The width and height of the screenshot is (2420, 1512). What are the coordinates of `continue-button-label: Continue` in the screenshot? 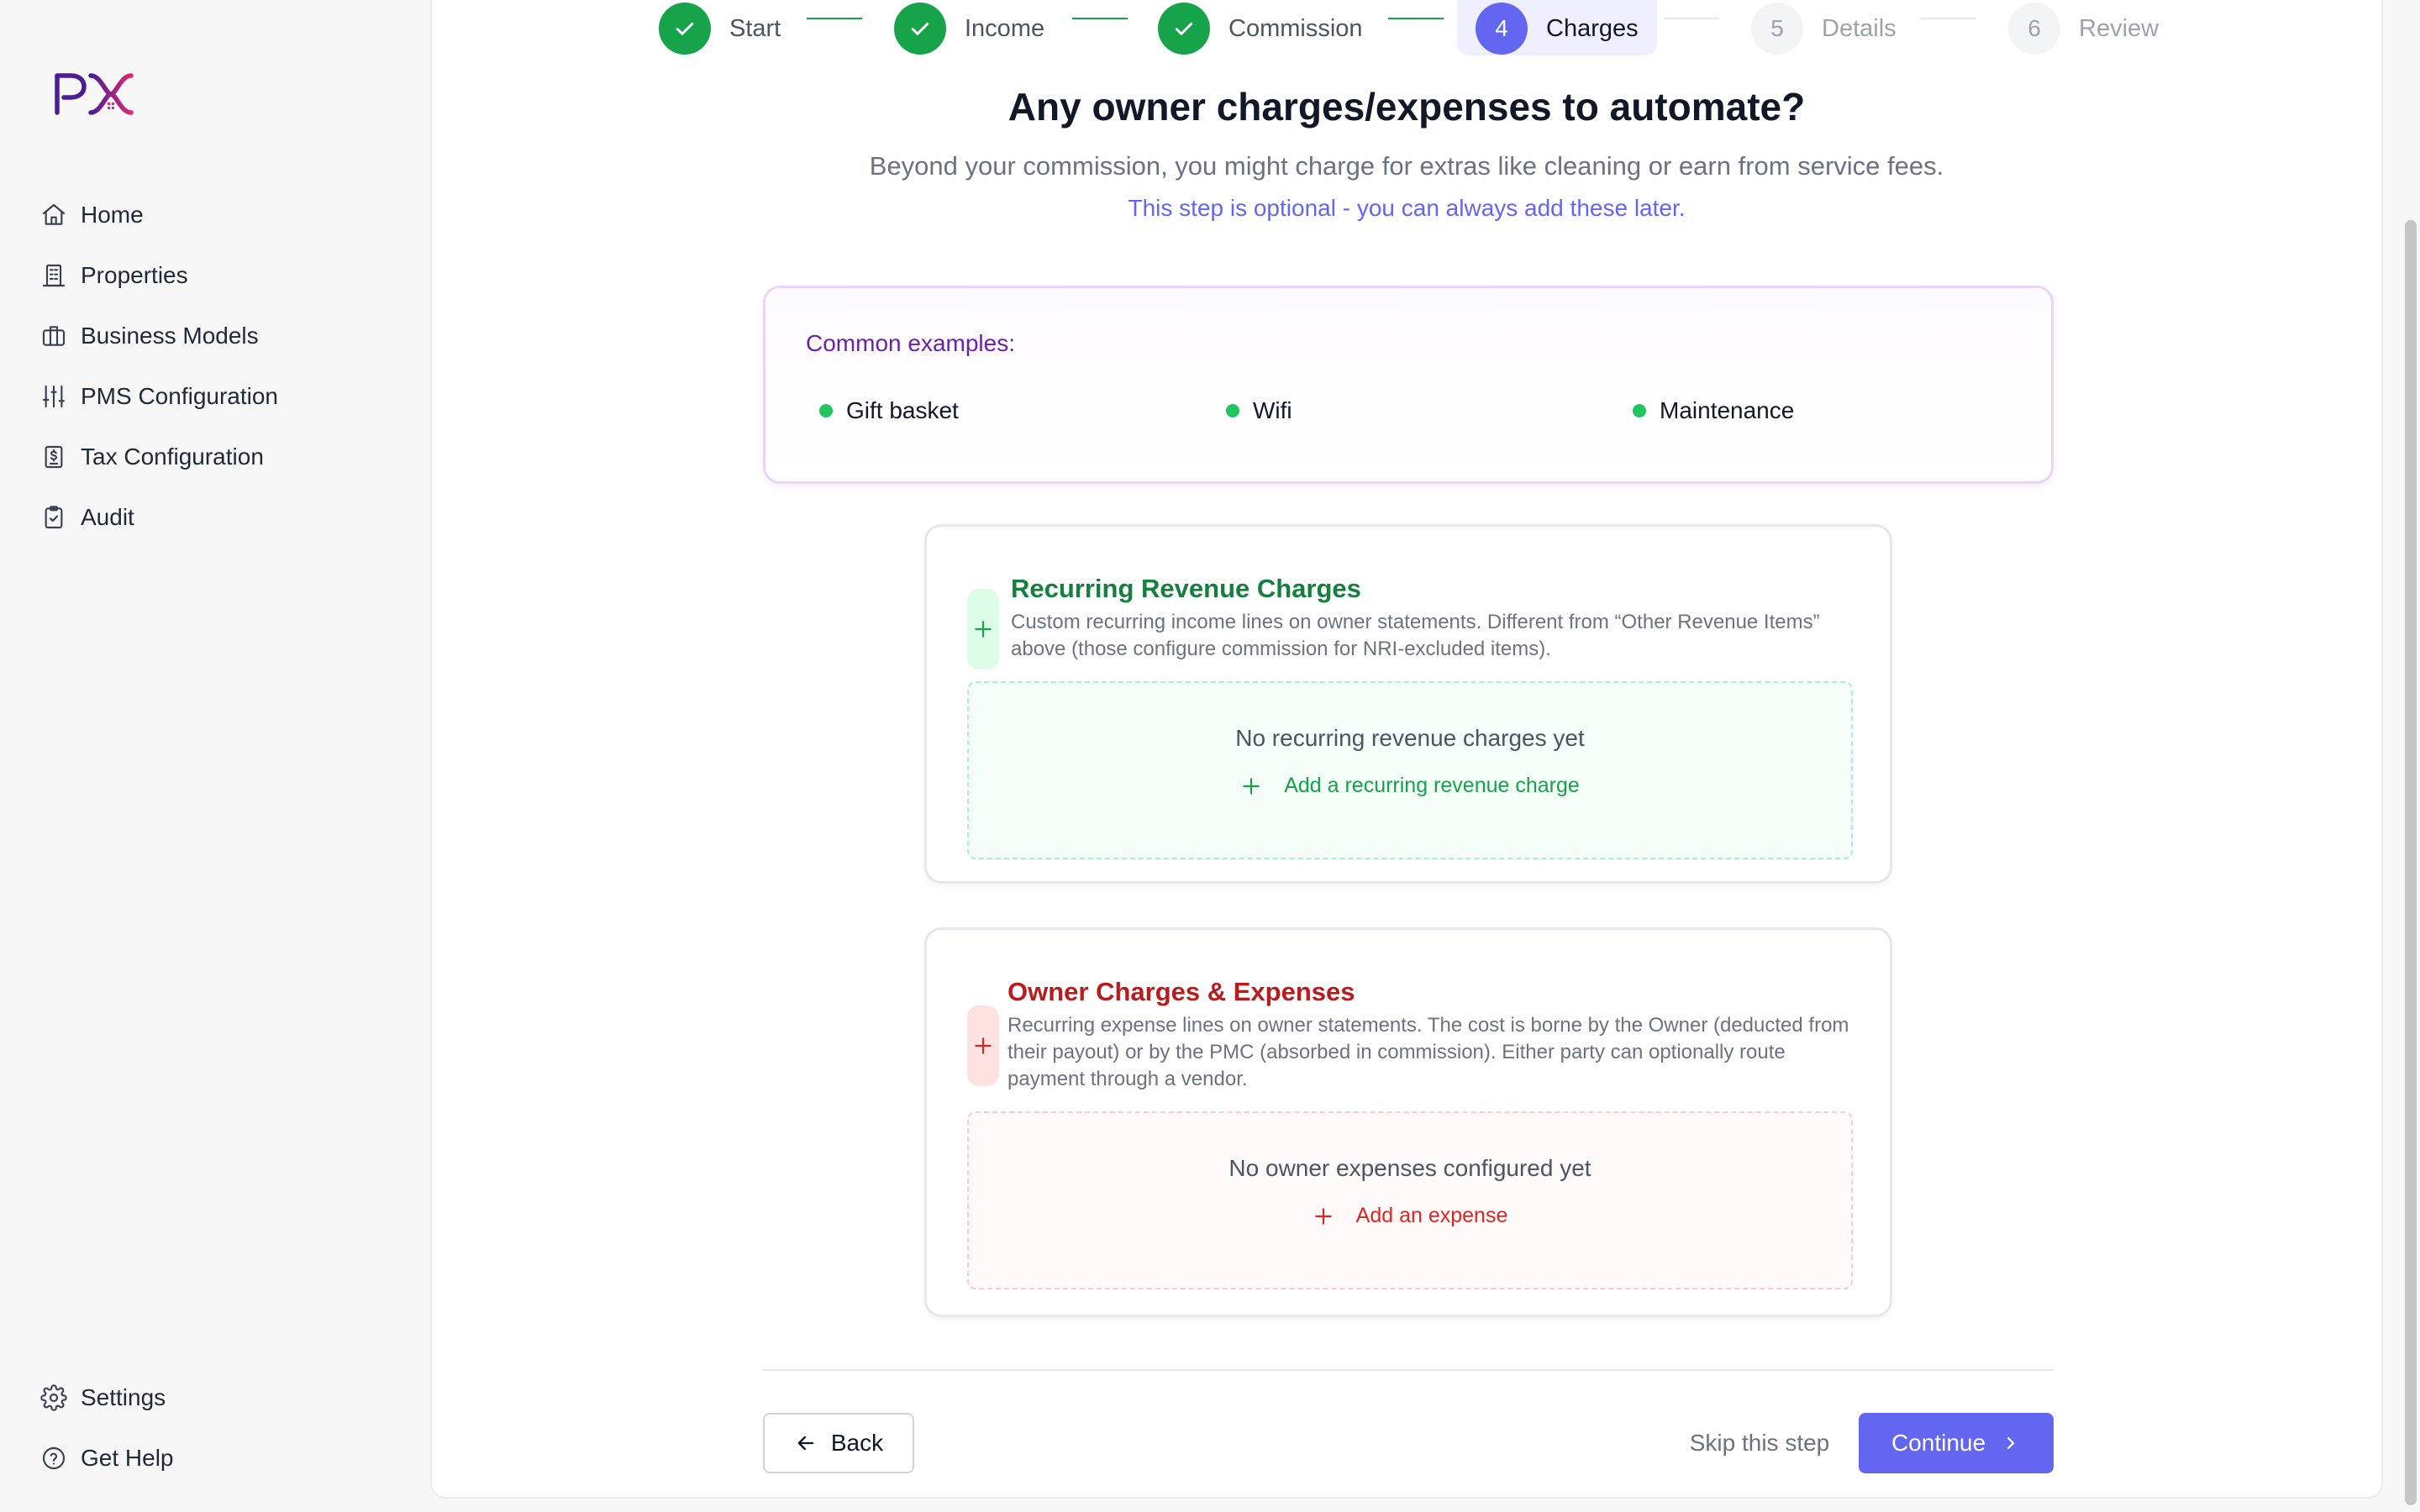 It's located at (1938, 1443).